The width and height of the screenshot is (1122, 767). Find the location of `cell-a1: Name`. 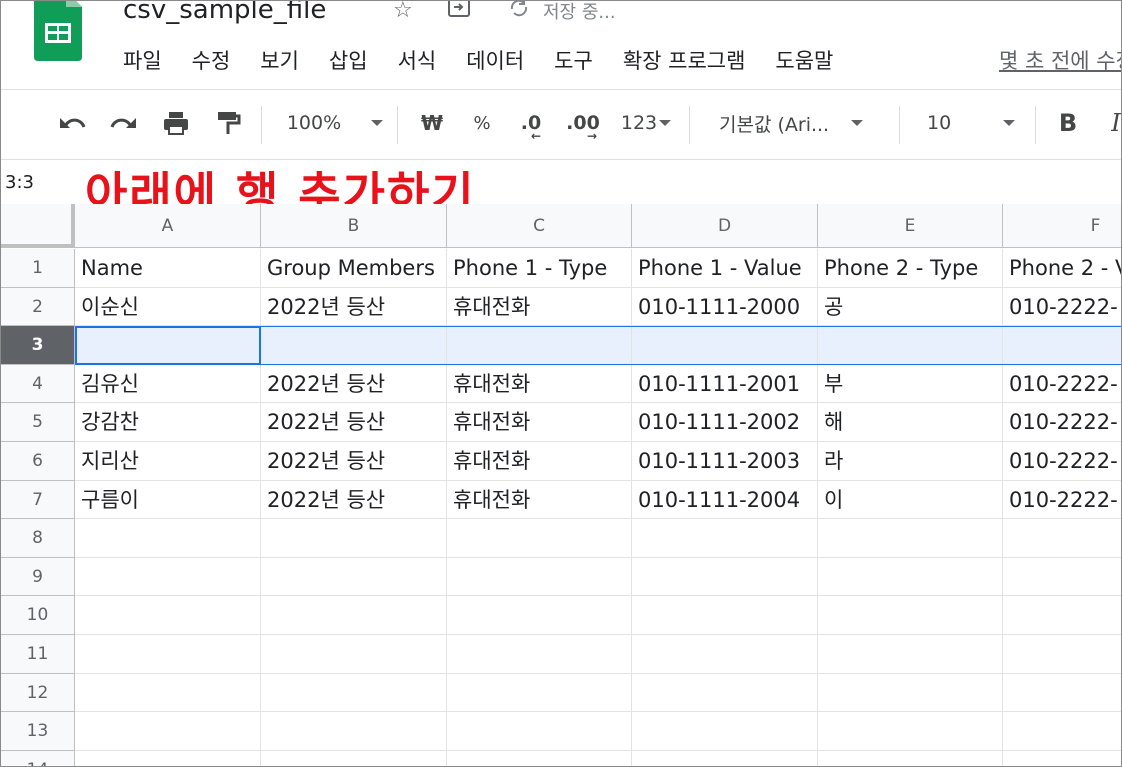

cell-a1: Name is located at coordinates (168, 268).